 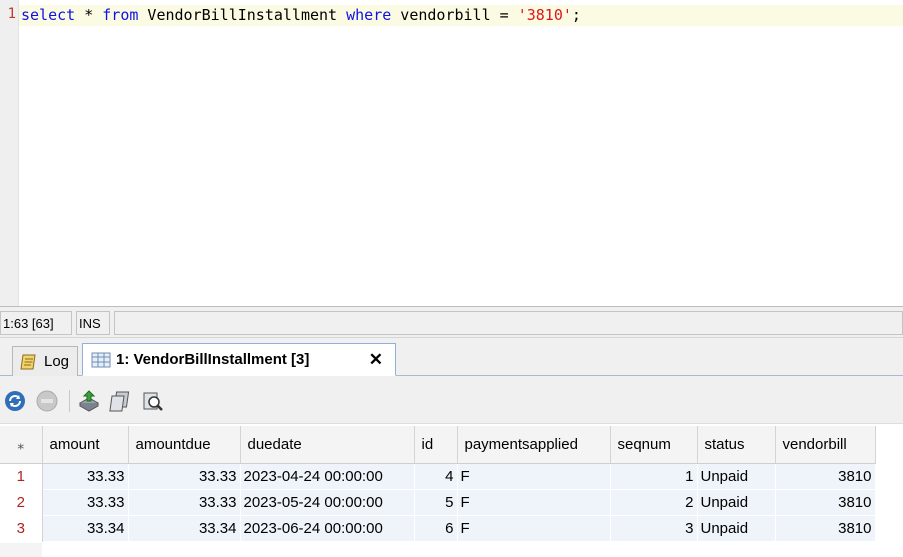 What do you see at coordinates (576, 15) in the screenshot?
I see `sql-terminator: ;` at bounding box center [576, 15].